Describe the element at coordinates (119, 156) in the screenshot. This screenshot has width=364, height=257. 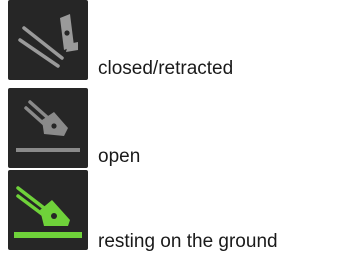
I see `legend-label-open: open` at that location.